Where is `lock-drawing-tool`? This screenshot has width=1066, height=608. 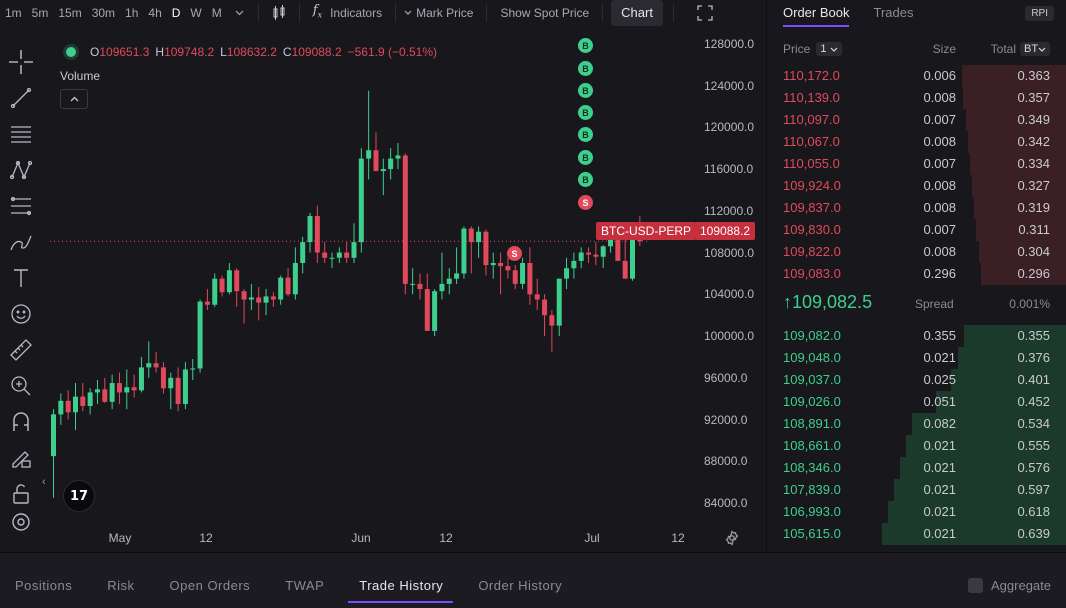
lock-drawing-tool is located at coordinates (21, 458).